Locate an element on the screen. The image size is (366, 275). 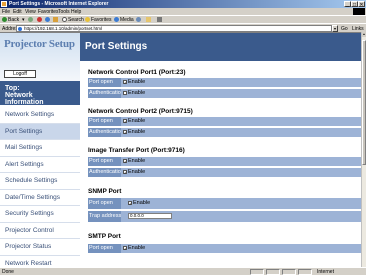
checkbox-unchecked is located at coordinates (125, 92).